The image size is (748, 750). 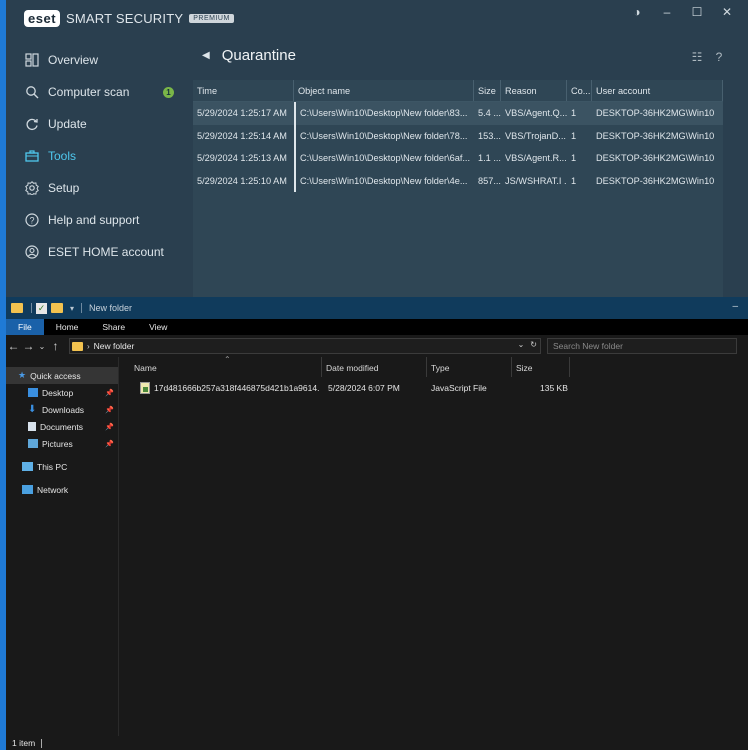 What do you see at coordinates (242, 135) in the screenshot?
I see `cell-time: 5/29/2024 1:25:14 AM` at bounding box center [242, 135].